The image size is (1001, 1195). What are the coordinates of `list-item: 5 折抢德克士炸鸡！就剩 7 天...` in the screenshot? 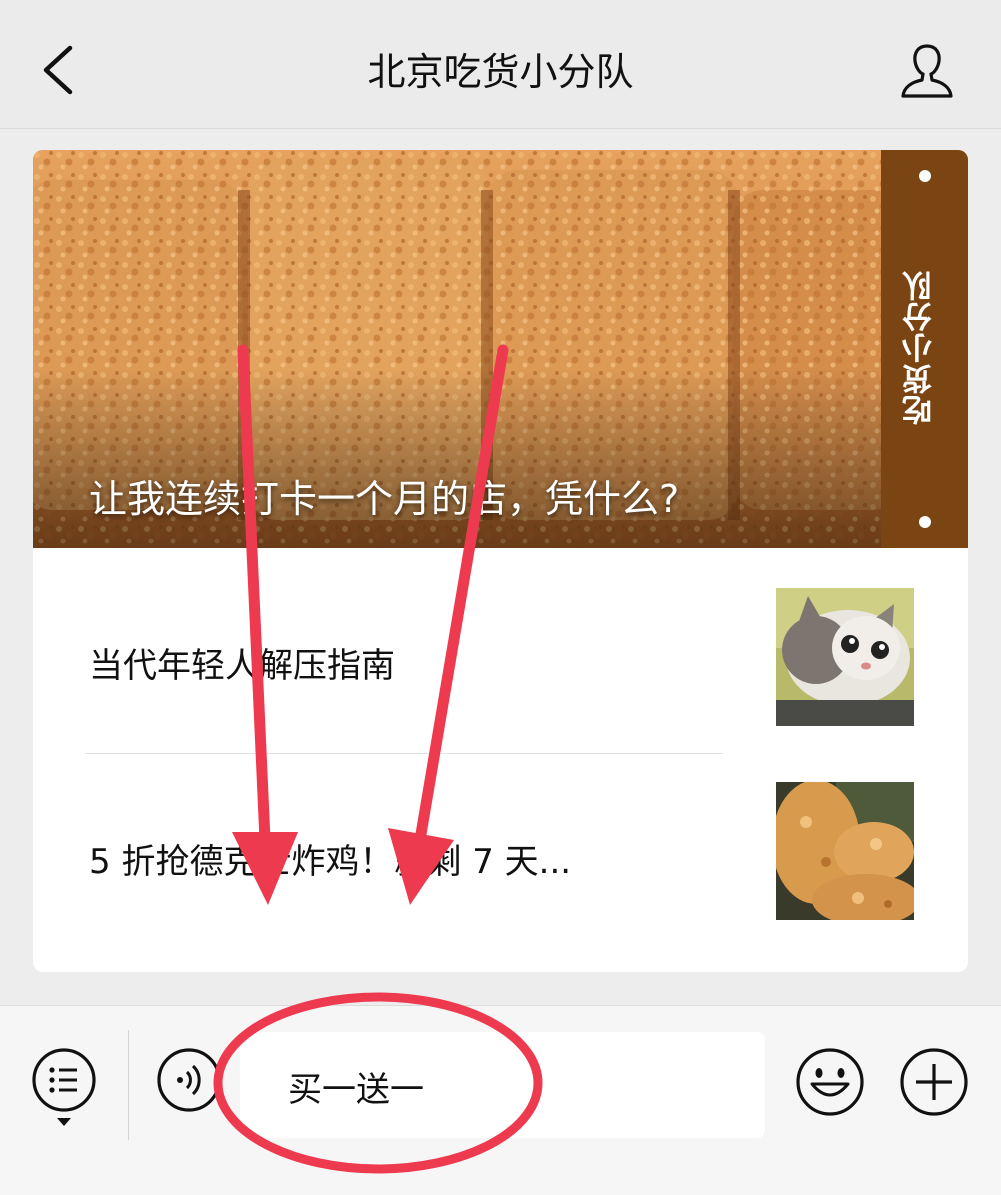 It's located at (500, 852).